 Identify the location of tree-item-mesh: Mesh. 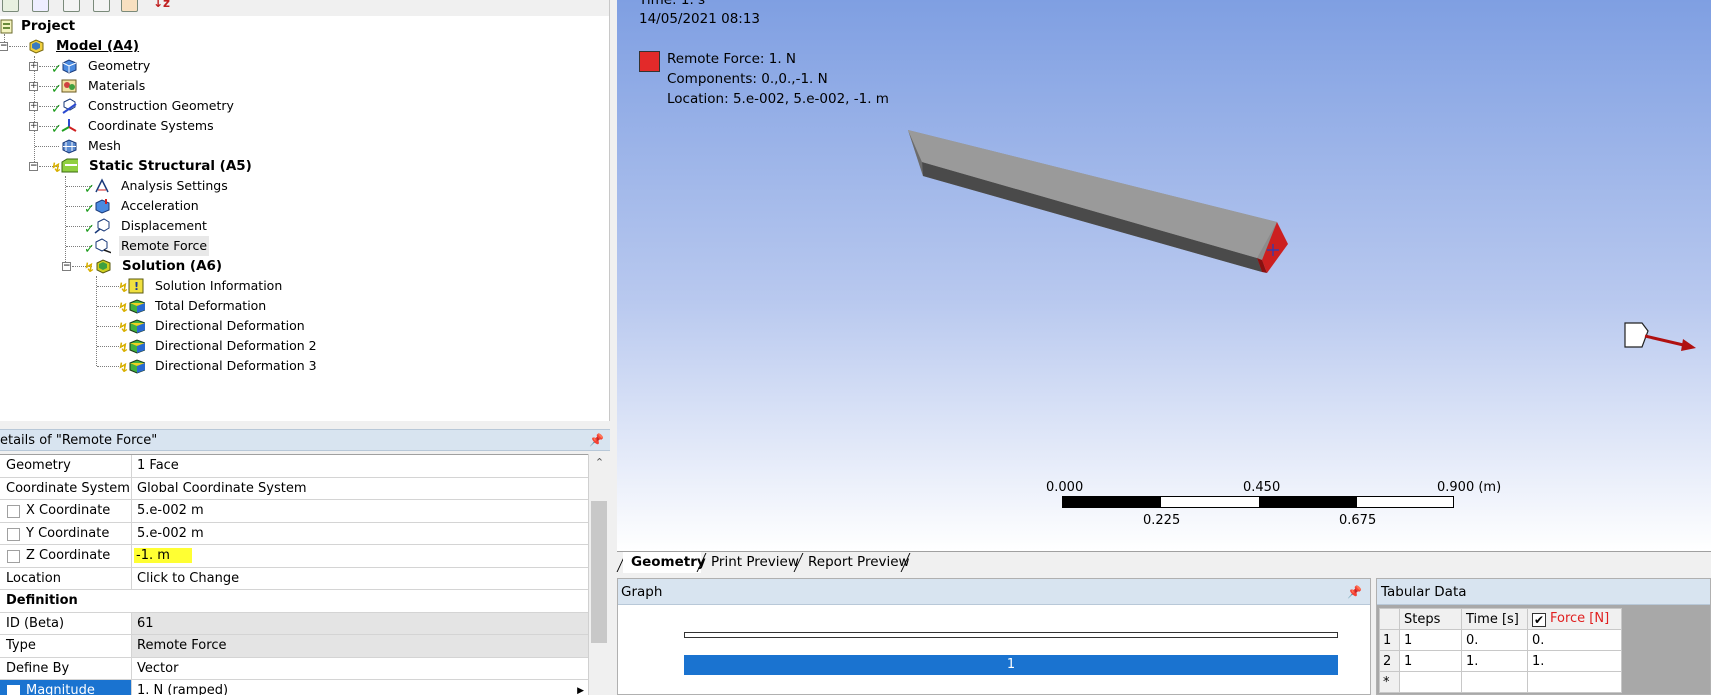
(300, 146).